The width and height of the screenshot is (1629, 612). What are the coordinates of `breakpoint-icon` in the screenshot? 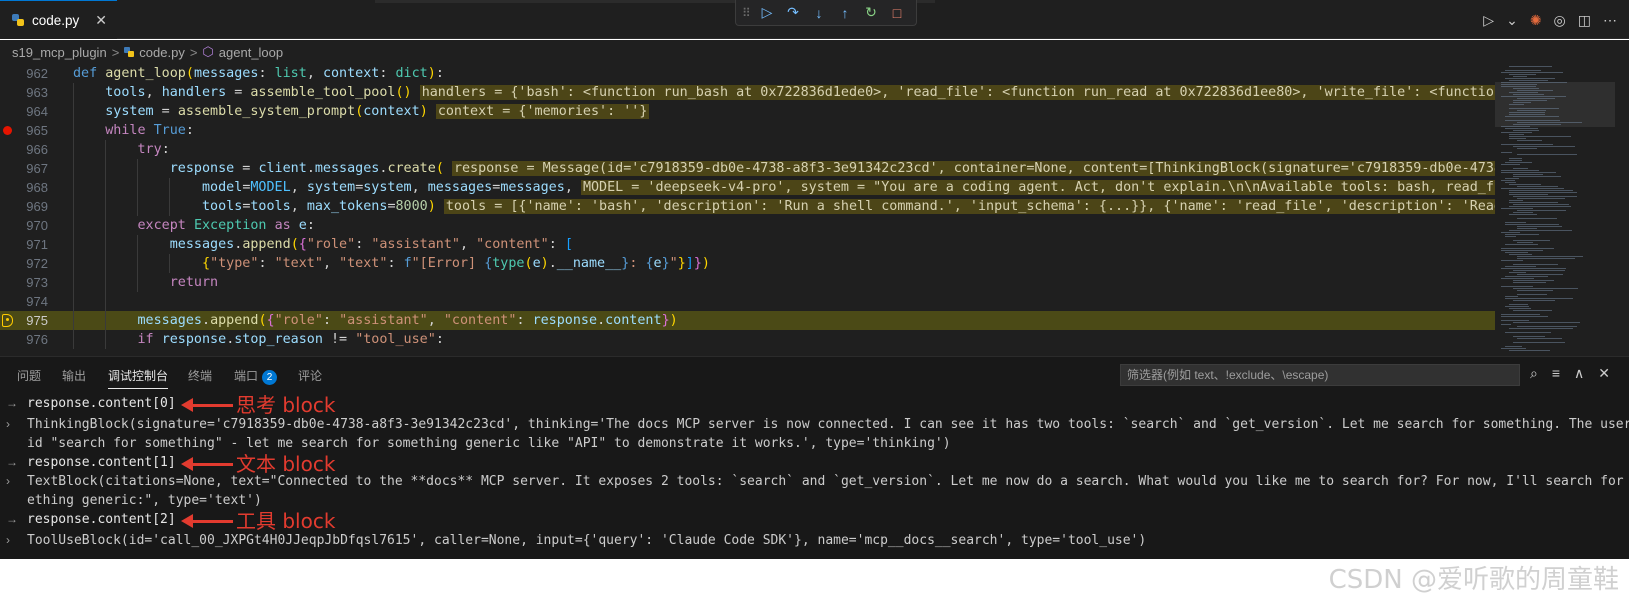 It's located at (7, 130).